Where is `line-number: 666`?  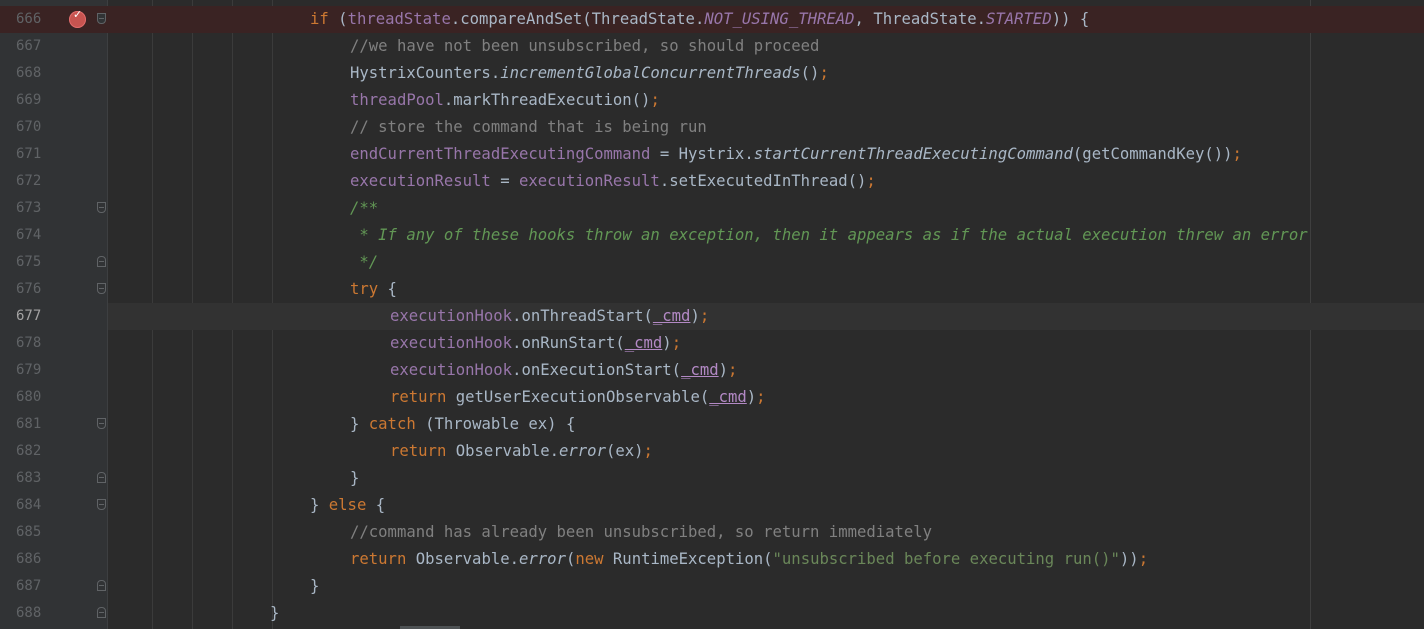
line-number: 666 is located at coordinates (33, 19).